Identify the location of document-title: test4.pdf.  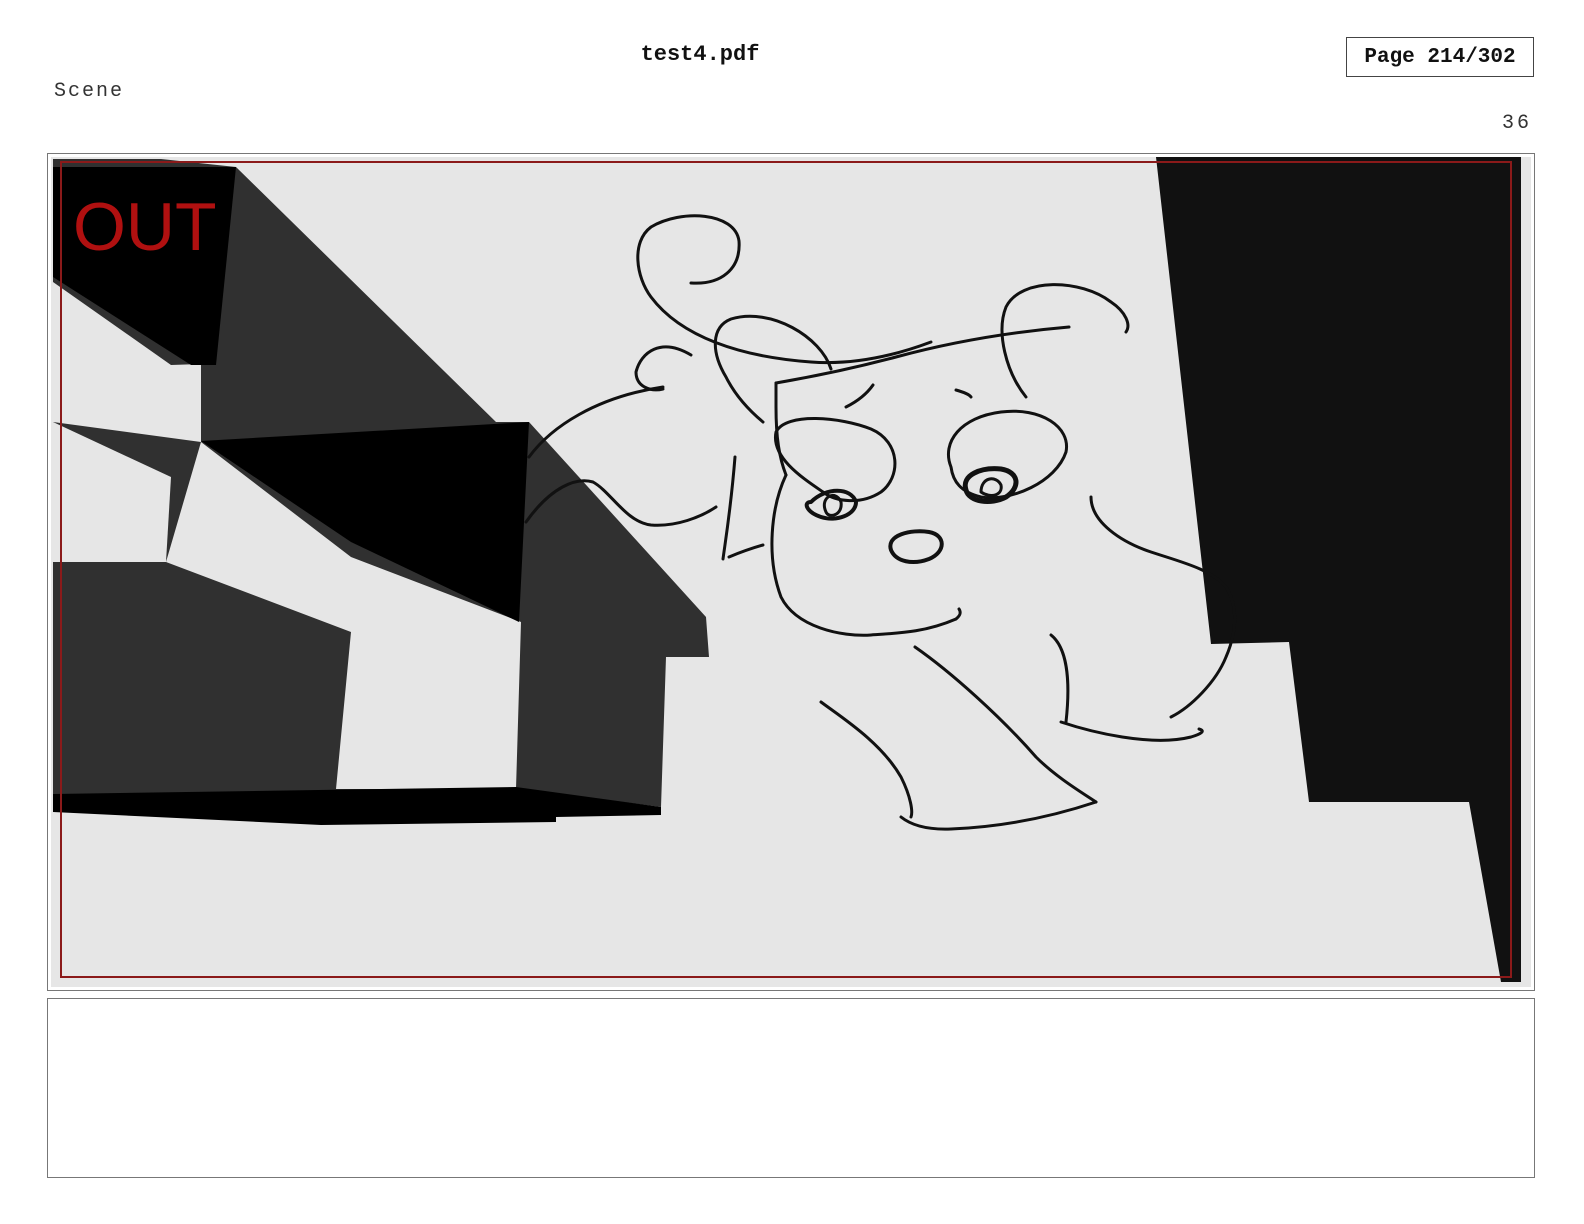
(700, 54).